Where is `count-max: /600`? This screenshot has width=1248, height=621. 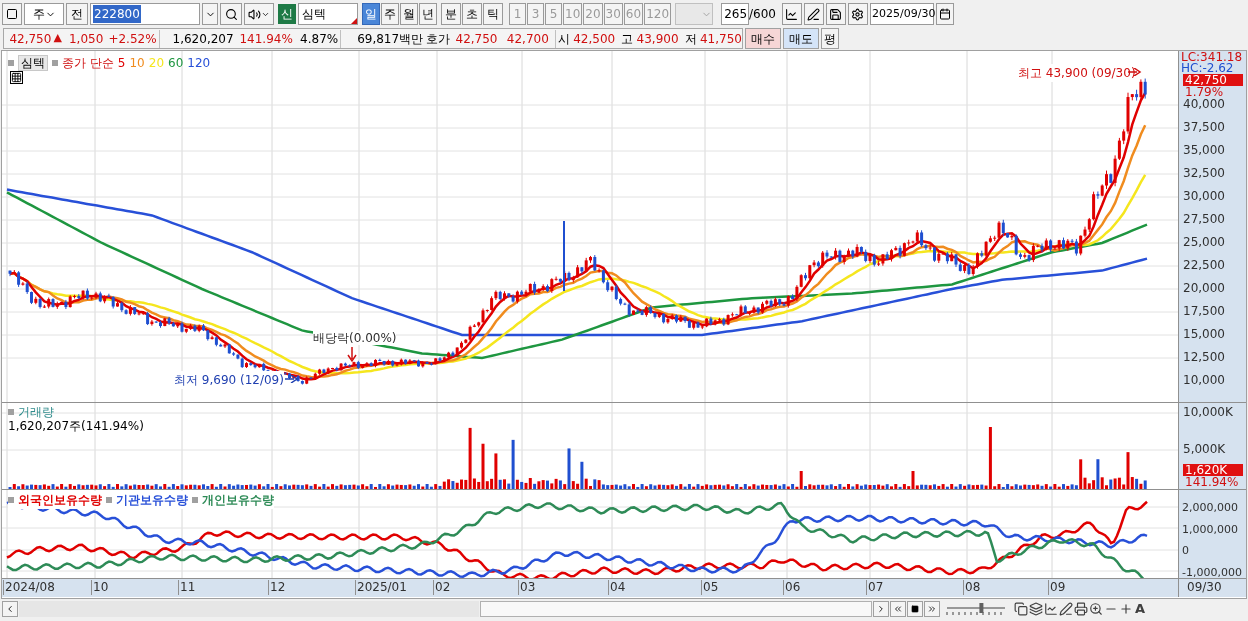
count-max: /600 is located at coordinates (762, 14).